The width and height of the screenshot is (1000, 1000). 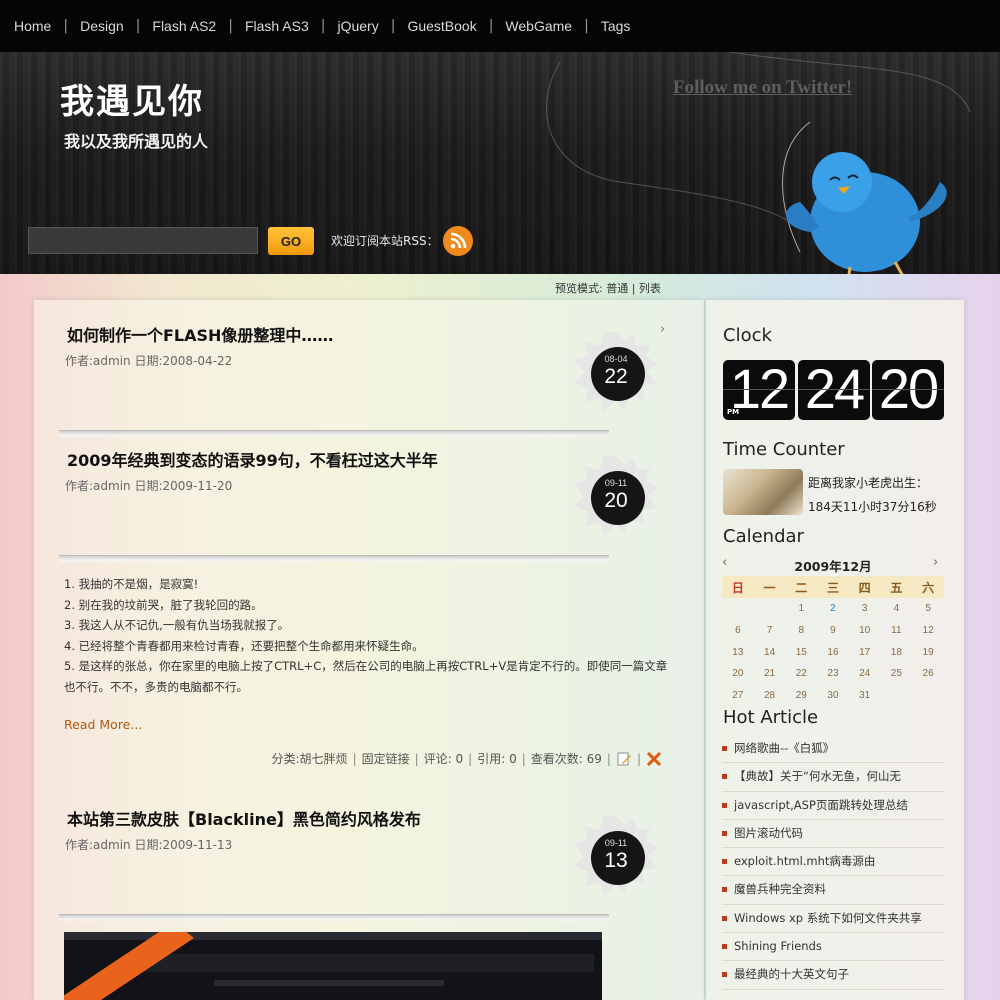 What do you see at coordinates (770, 674) in the screenshot?
I see `calendar-day: 21` at bounding box center [770, 674].